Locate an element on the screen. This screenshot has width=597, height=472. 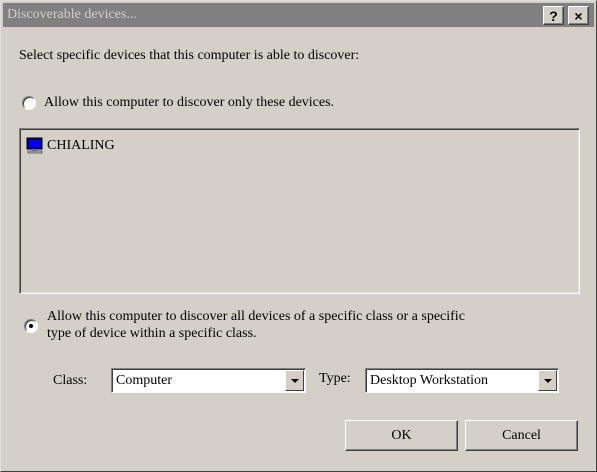
type-select-value: Desktop Workstation is located at coordinates (429, 380).